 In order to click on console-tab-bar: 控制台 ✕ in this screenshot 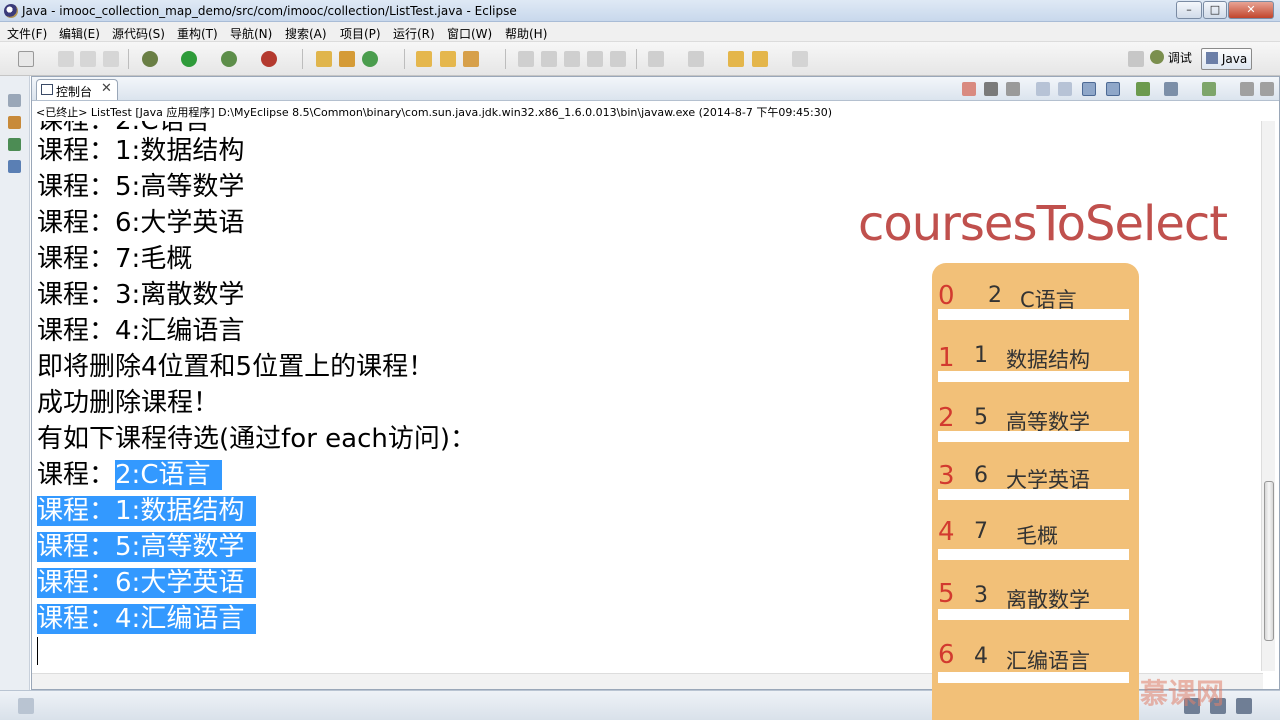, I will do `click(655, 89)`.